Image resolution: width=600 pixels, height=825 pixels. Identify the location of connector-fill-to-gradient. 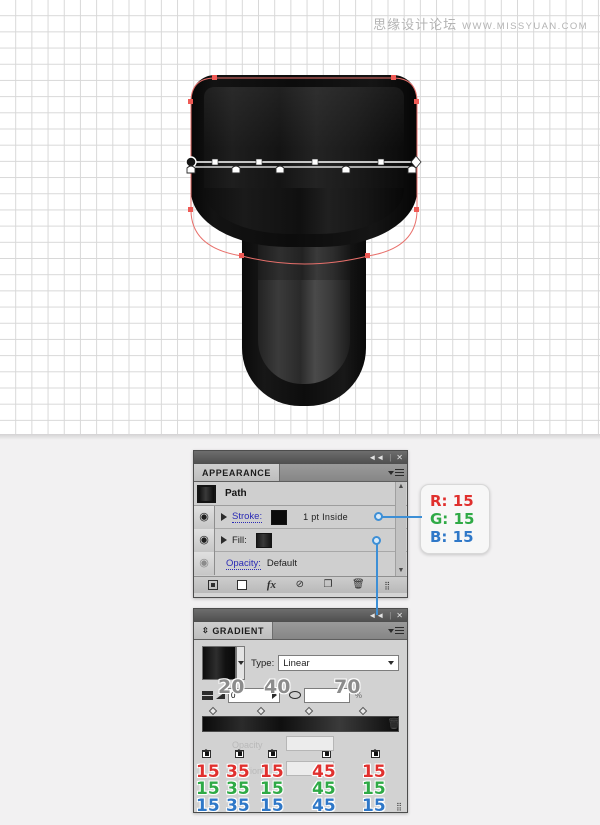
(377, 578).